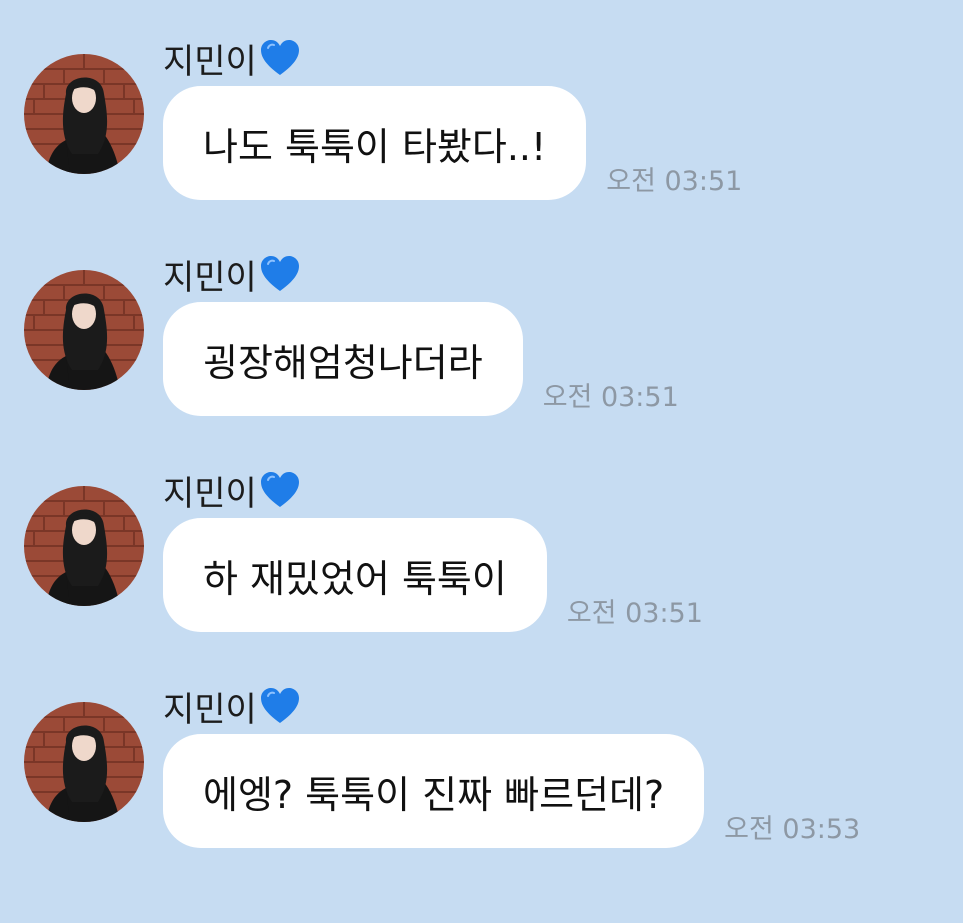 The width and height of the screenshot is (963, 923). What do you see at coordinates (343, 362) in the screenshot?
I see `message-text: 굉장해엄청나더라` at bounding box center [343, 362].